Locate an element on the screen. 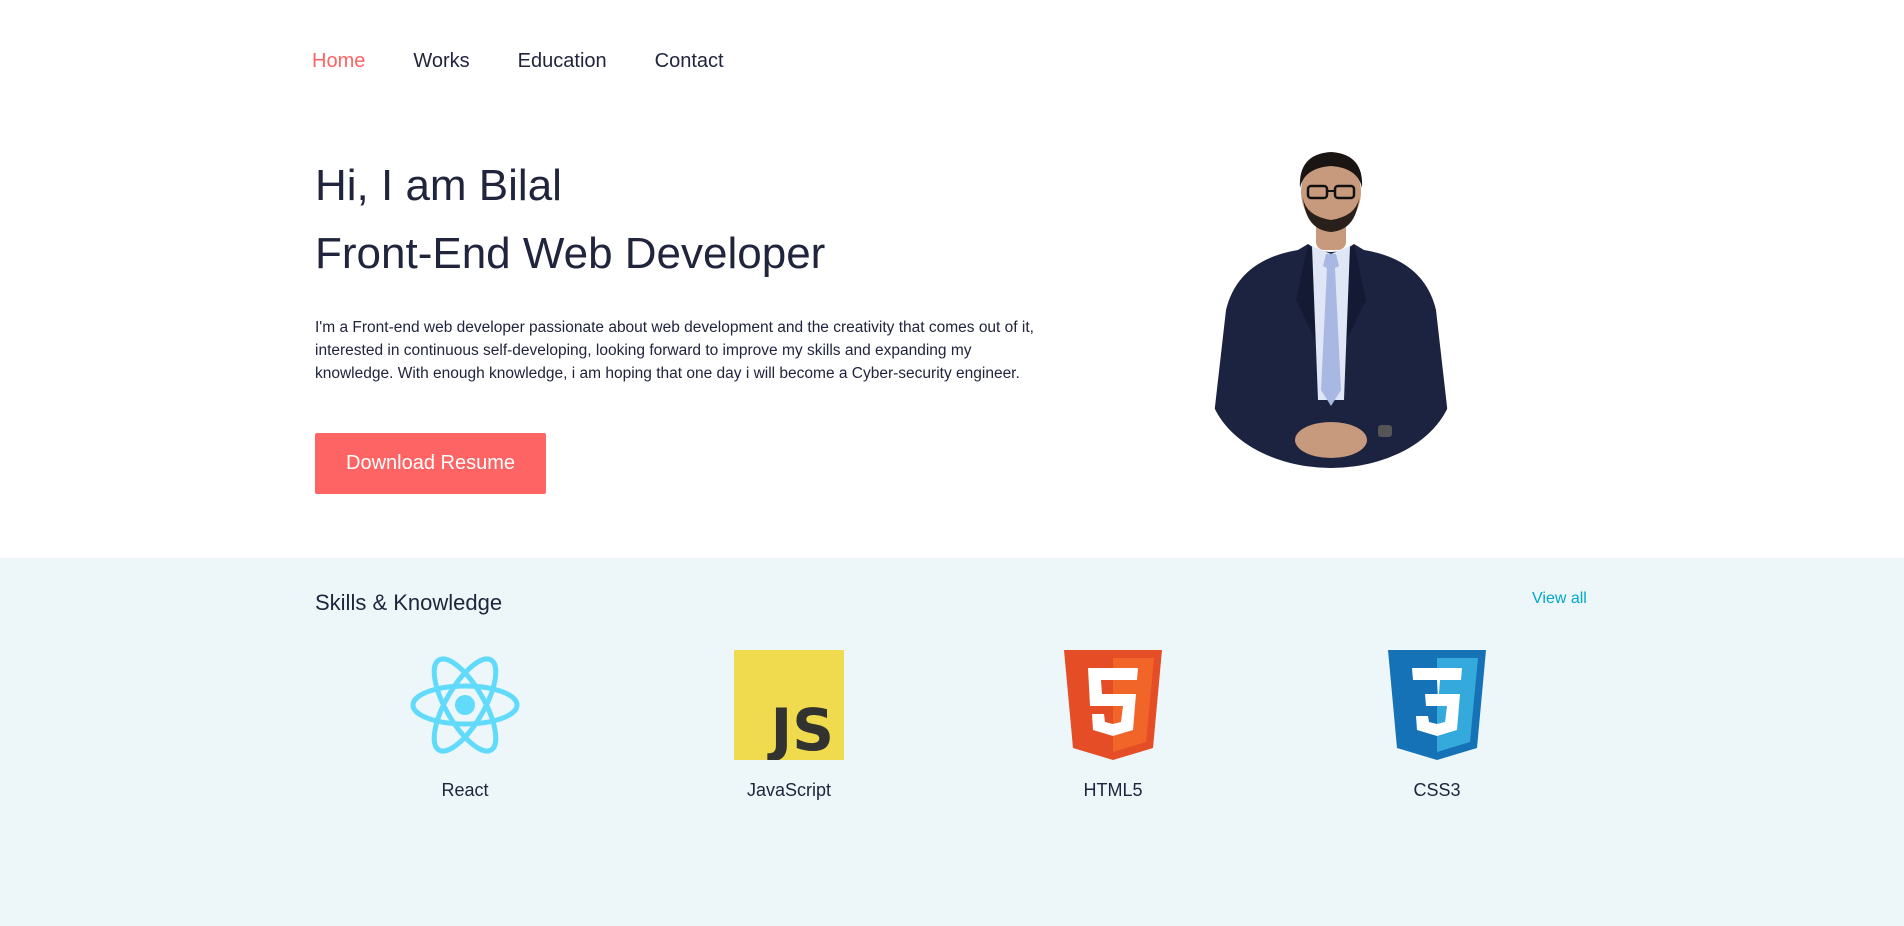  skill-react: React is located at coordinates (465, 725).